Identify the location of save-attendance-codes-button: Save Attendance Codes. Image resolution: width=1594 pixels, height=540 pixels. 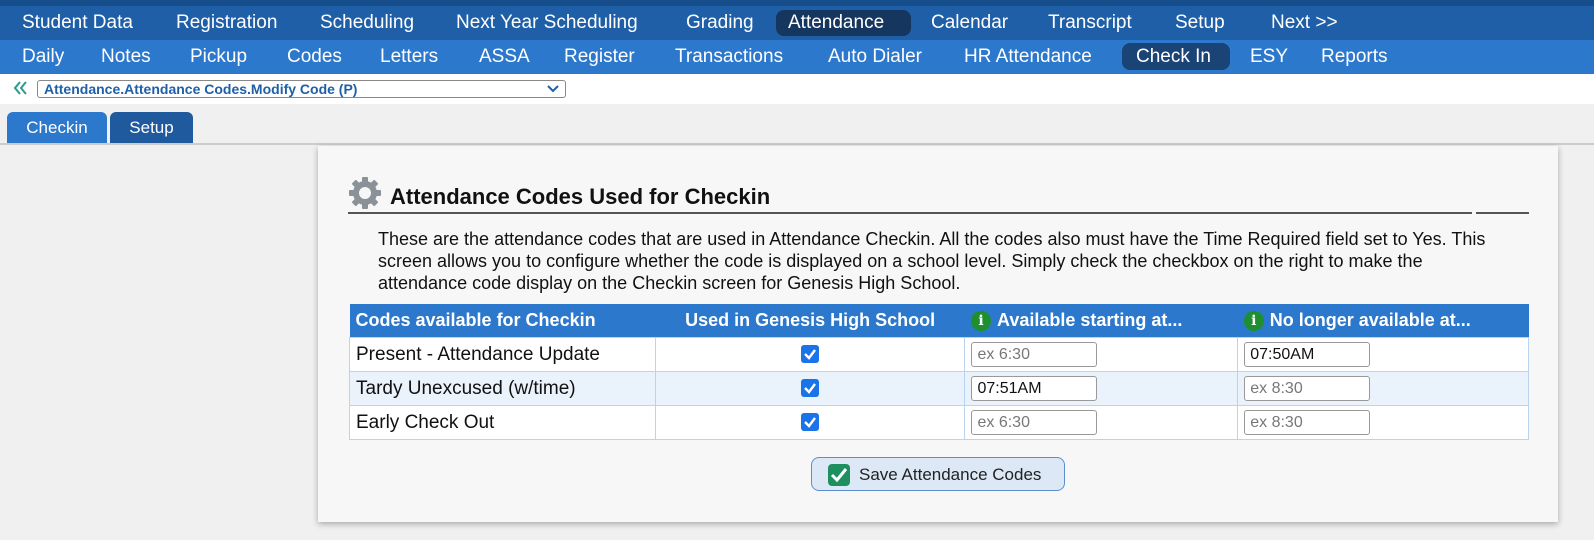
(938, 474).